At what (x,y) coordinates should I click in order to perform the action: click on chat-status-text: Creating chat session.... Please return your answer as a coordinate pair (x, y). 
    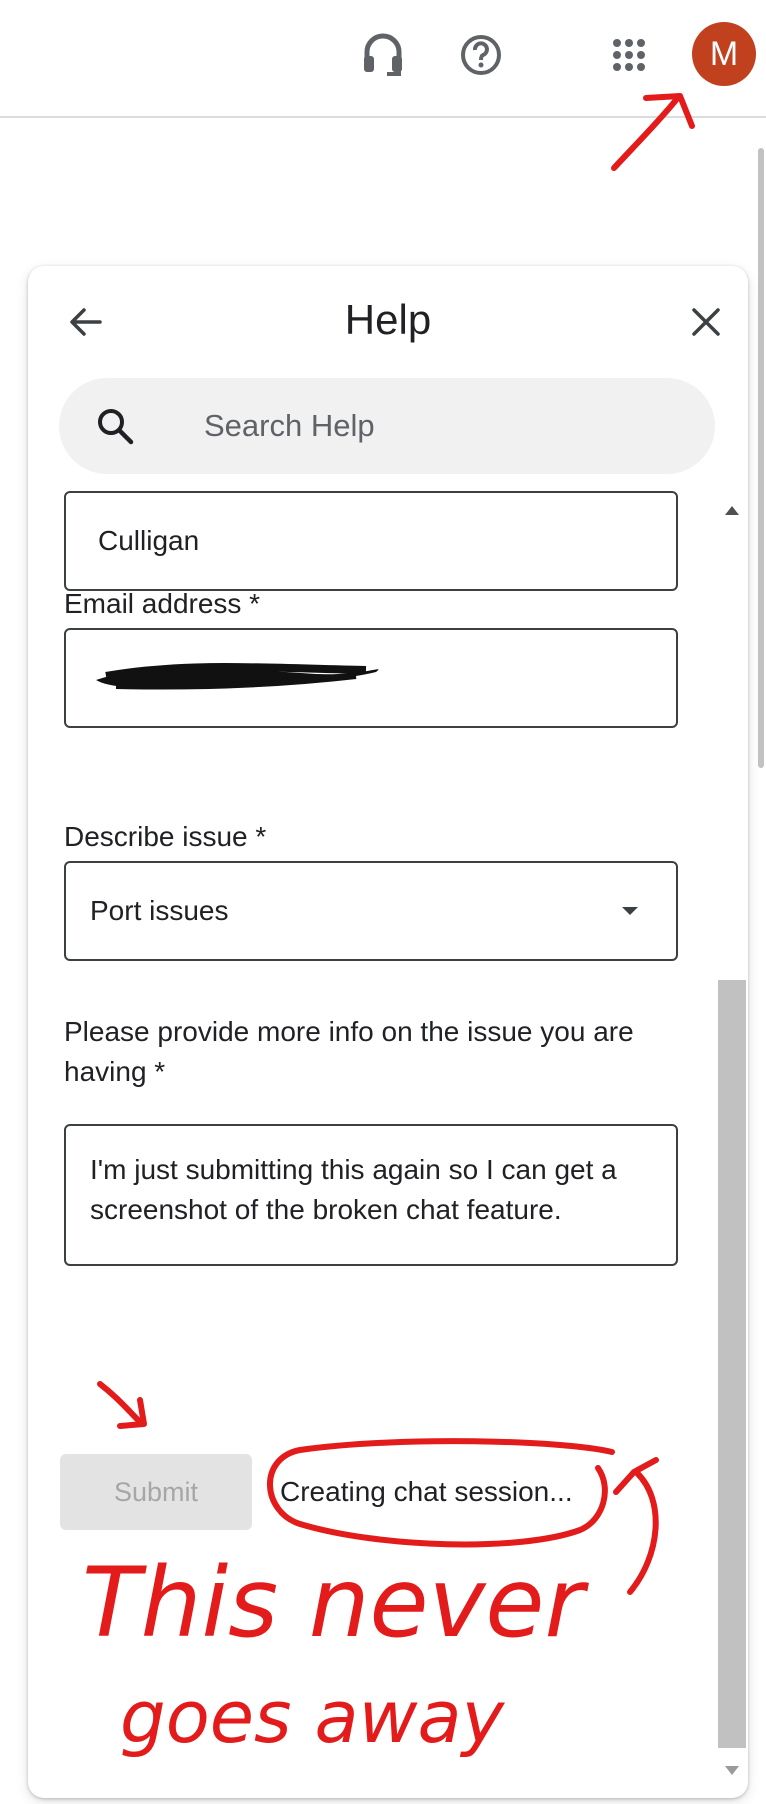
    Looking at the image, I should click on (426, 1491).